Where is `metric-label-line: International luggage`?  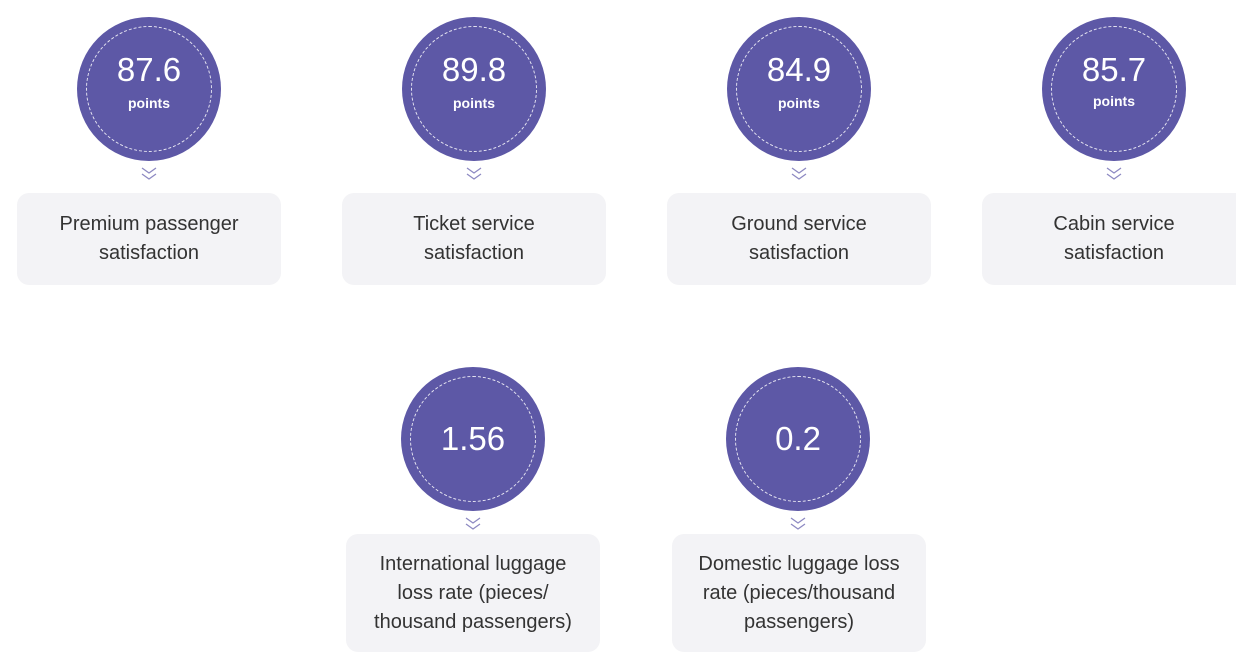
metric-label-line: International luggage is located at coordinates (473, 563).